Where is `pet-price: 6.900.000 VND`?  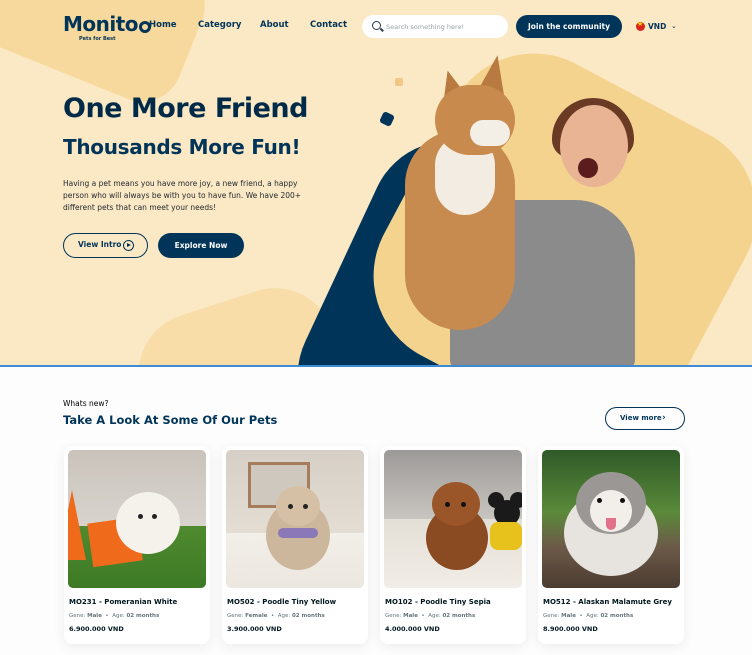 pet-price: 6.900.000 VND is located at coordinates (96, 629).